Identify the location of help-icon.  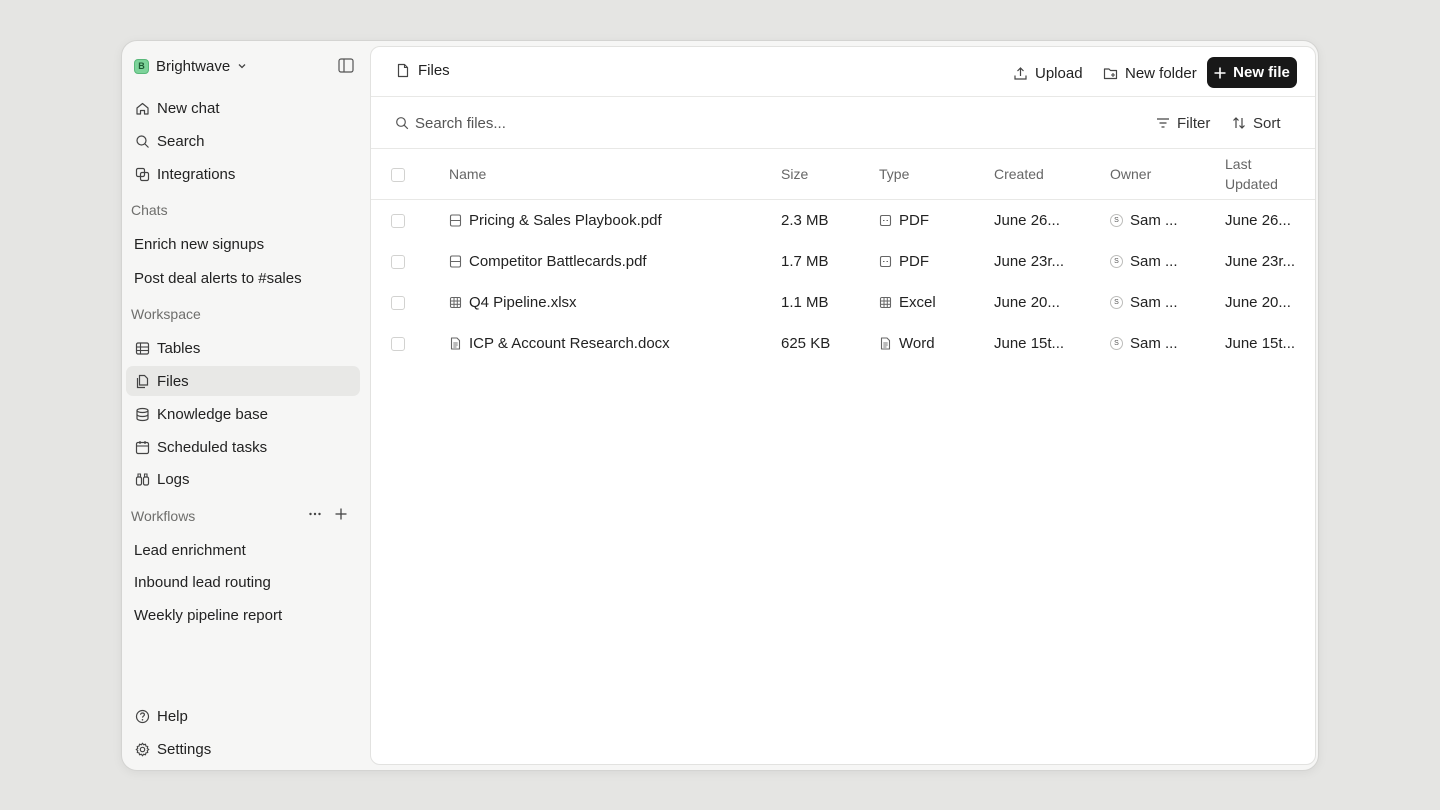
(142, 716).